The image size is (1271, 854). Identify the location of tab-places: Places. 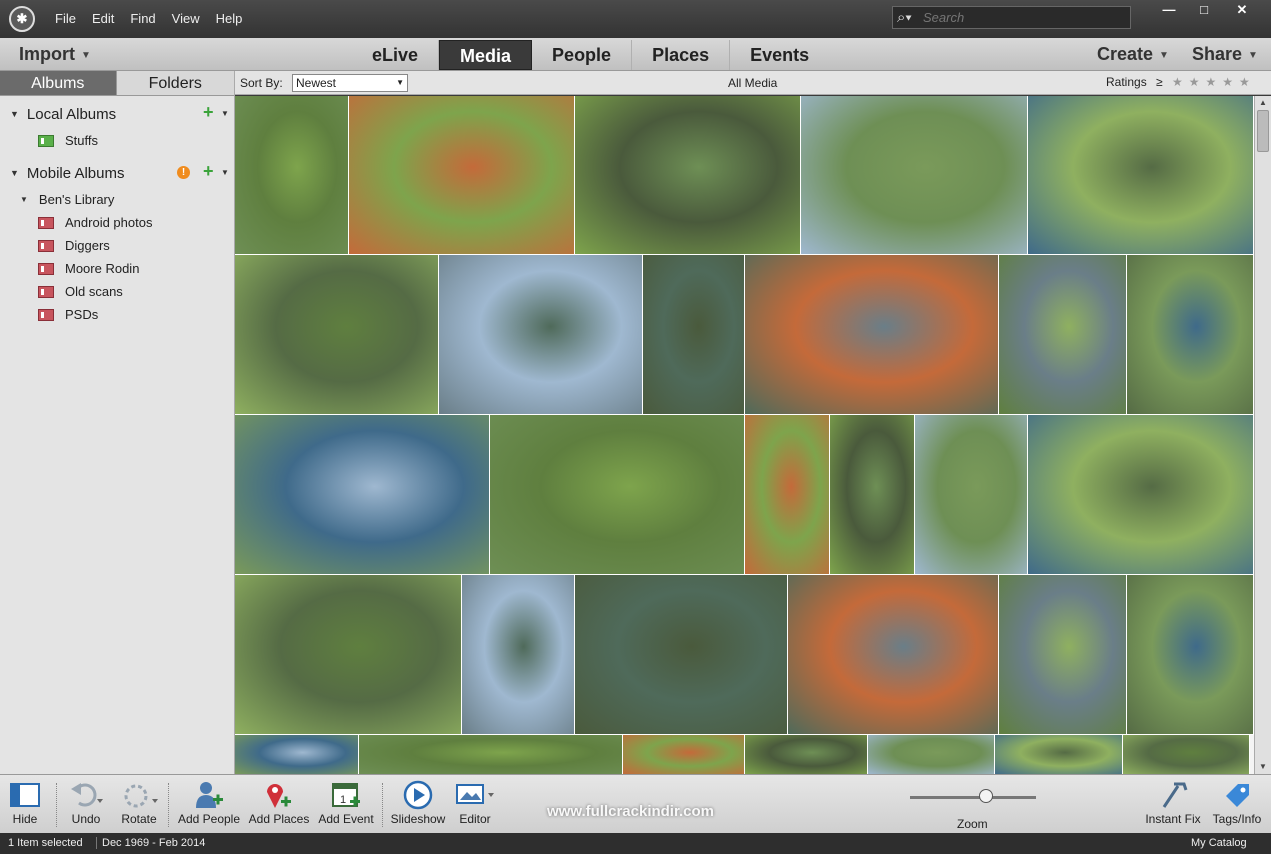
(681, 55).